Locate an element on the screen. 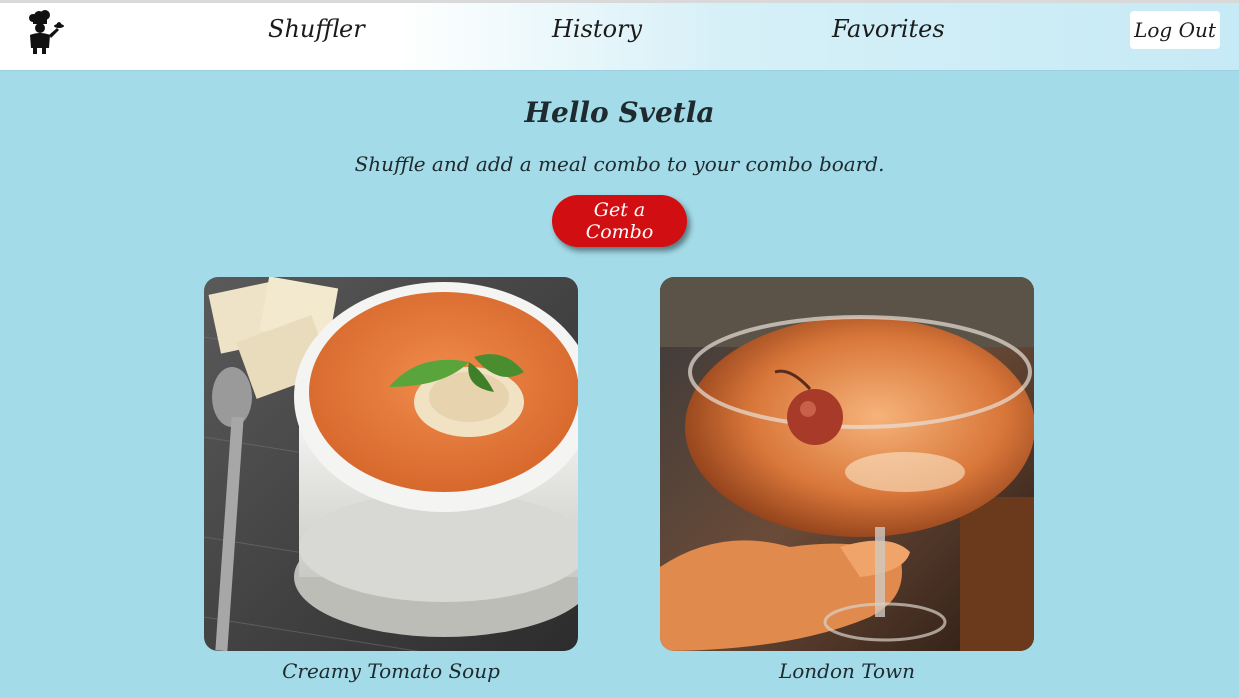 Image resolution: width=1239 pixels, height=698 pixels. navbar: Shuffler History Favorites Log Out is located at coordinates (619, 37).